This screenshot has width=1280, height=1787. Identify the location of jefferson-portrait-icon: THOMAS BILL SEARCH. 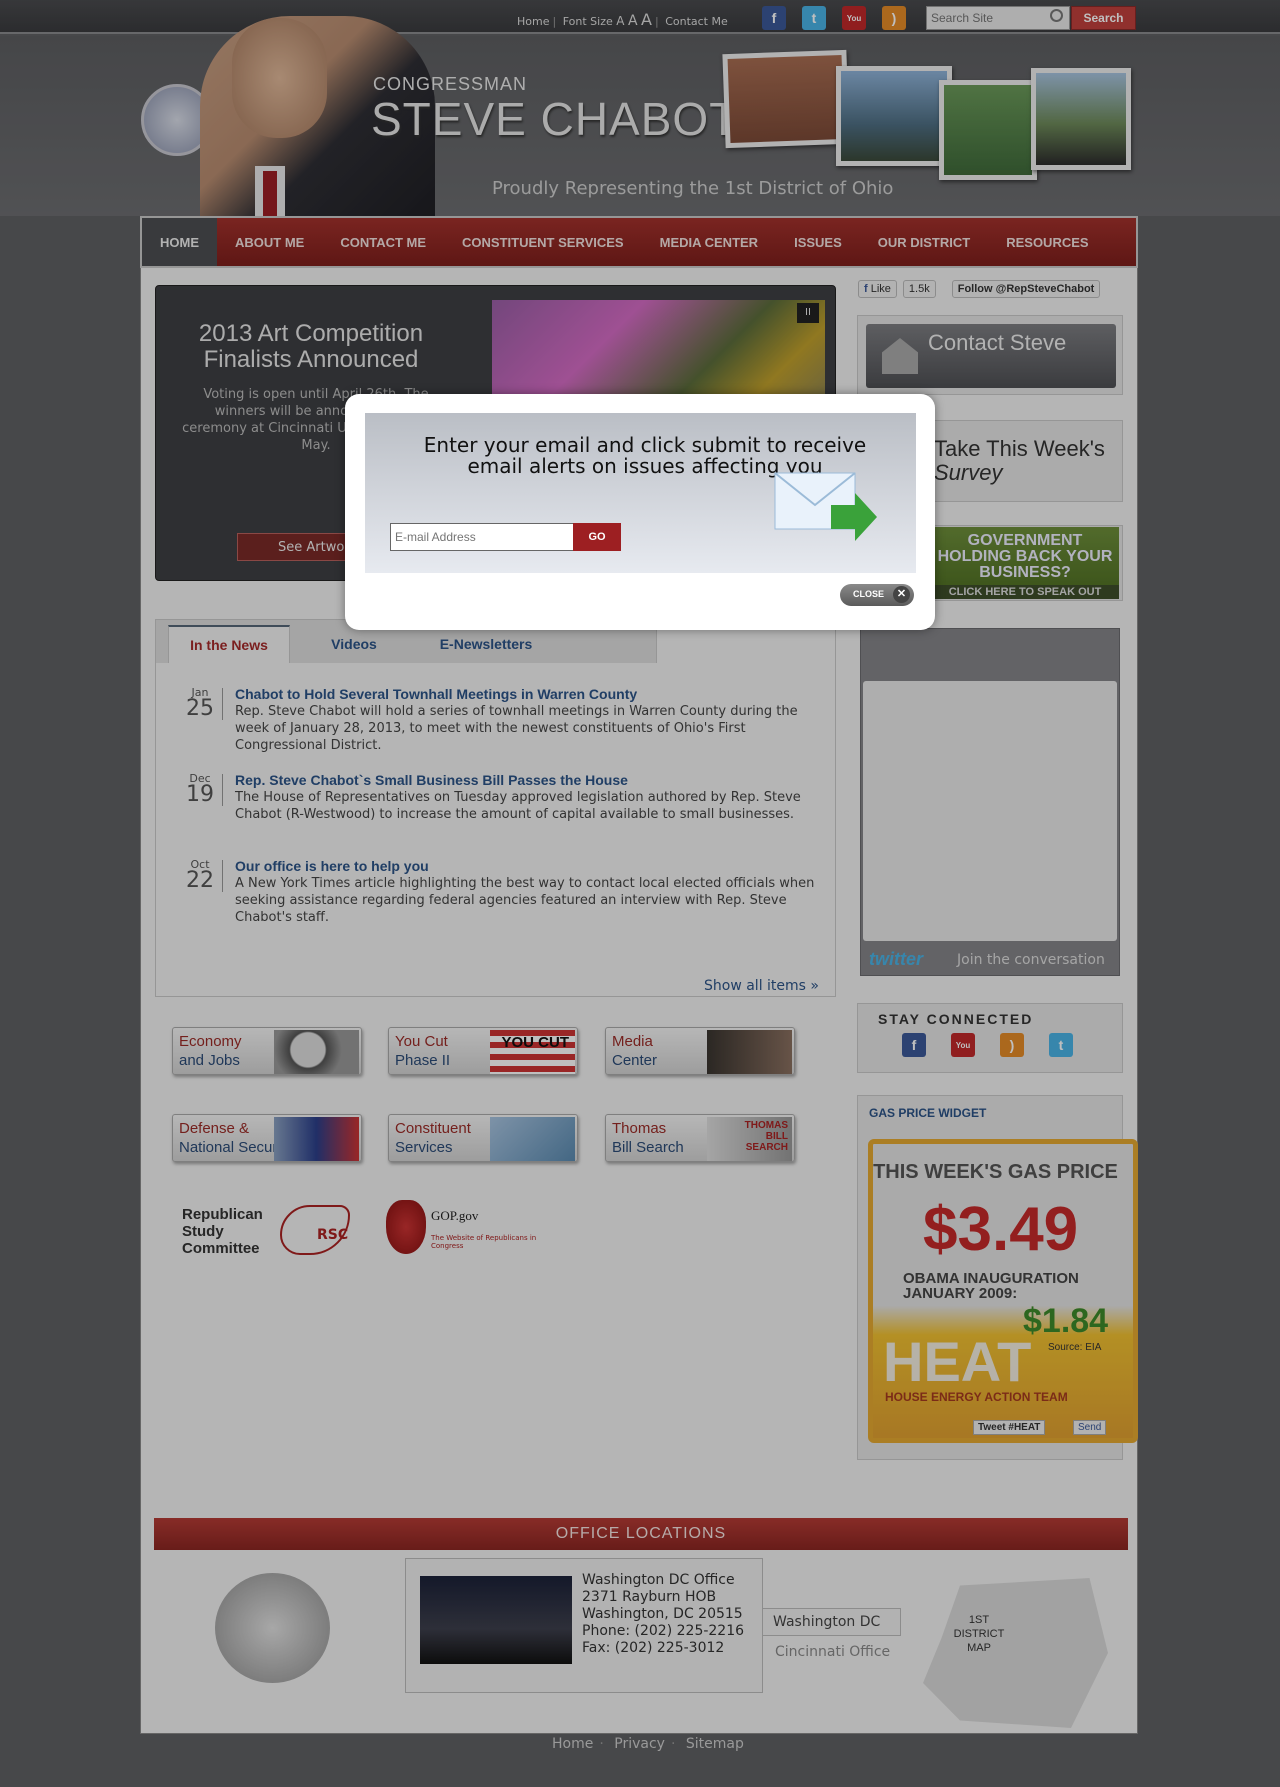
(749, 1139).